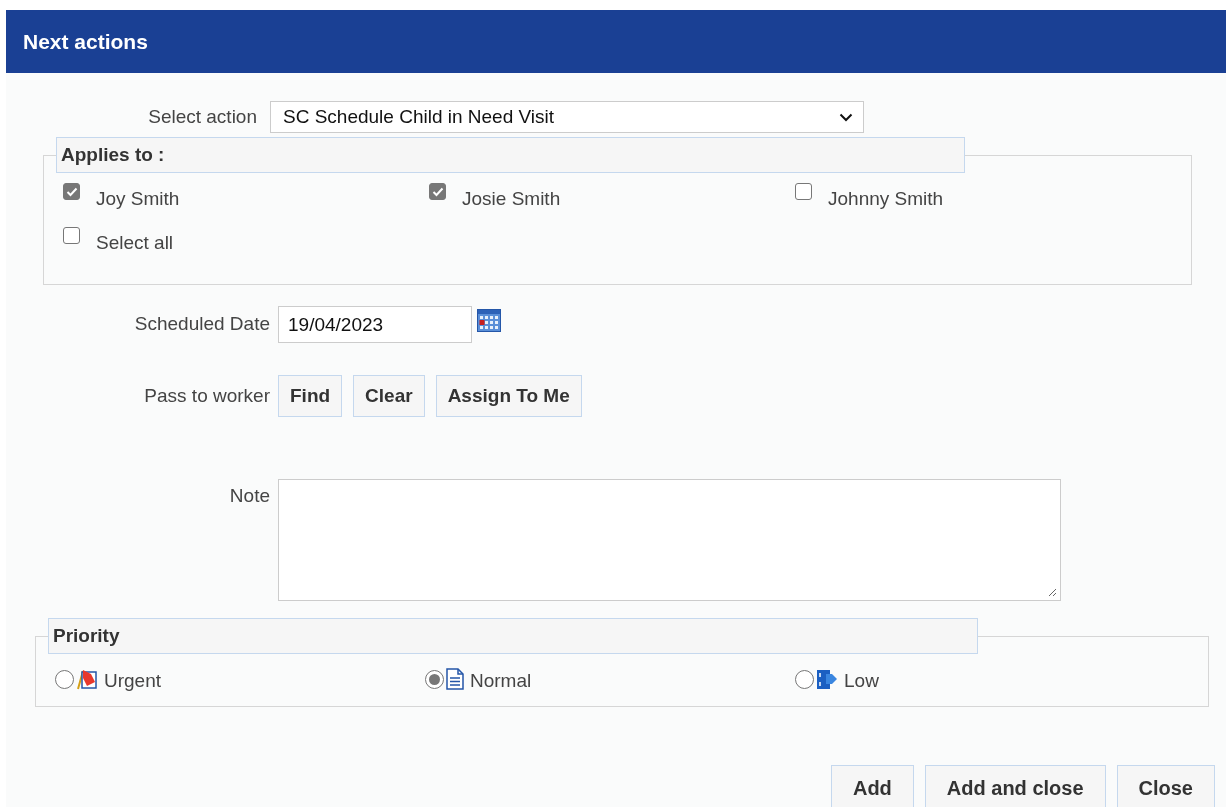  Describe the element at coordinates (310, 396) in the screenshot. I see `worker-button: Find` at that location.